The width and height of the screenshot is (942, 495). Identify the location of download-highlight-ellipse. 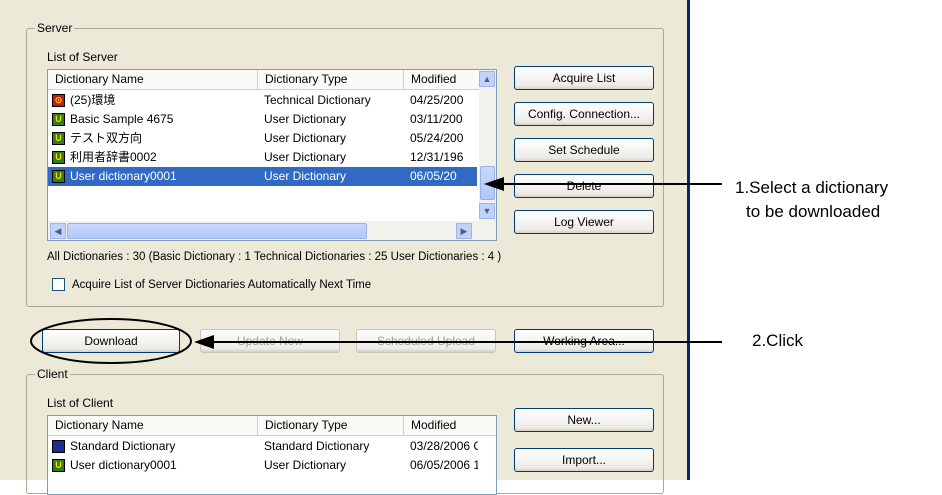
(111, 341).